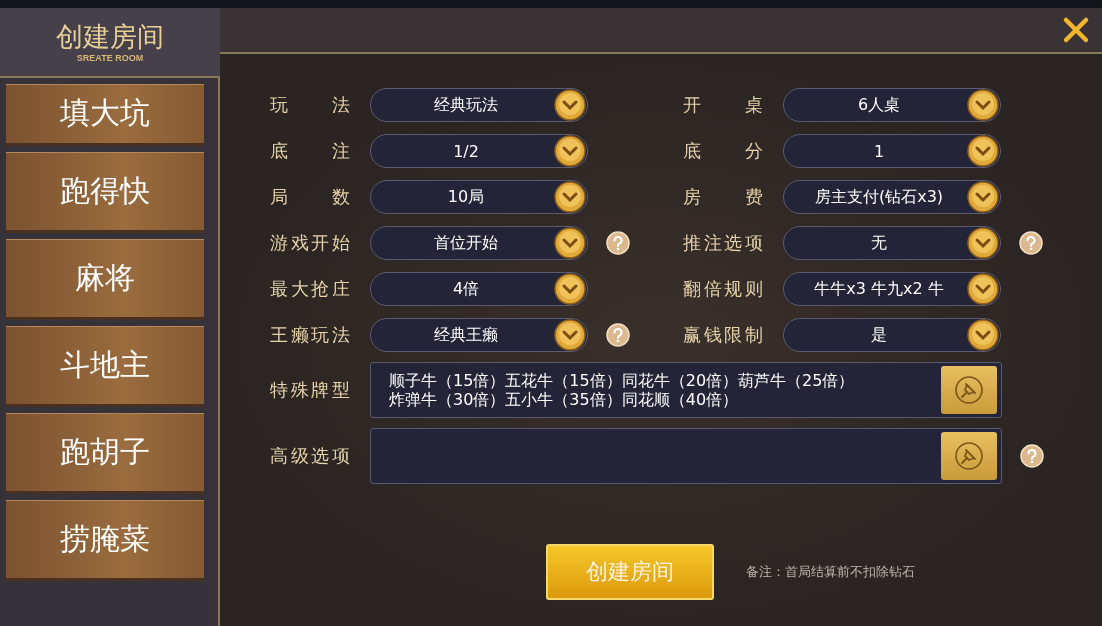  What do you see at coordinates (479, 335) in the screenshot?
I see `dropdown: 经典王癞` at bounding box center [479, 335].